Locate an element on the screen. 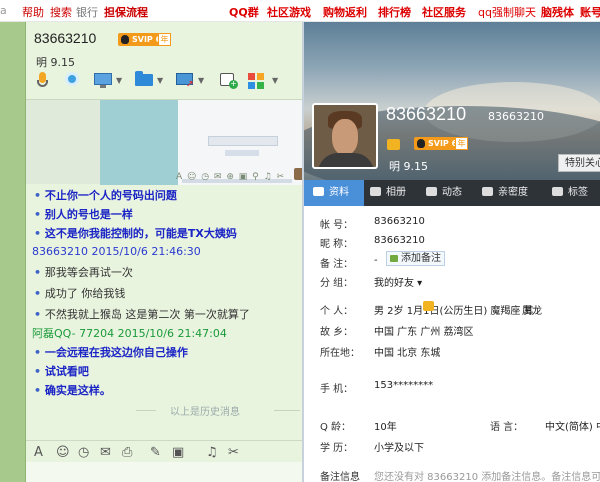 The image size is (600, 482). field-label: 备注信息 is located at coordinates (340, 477).